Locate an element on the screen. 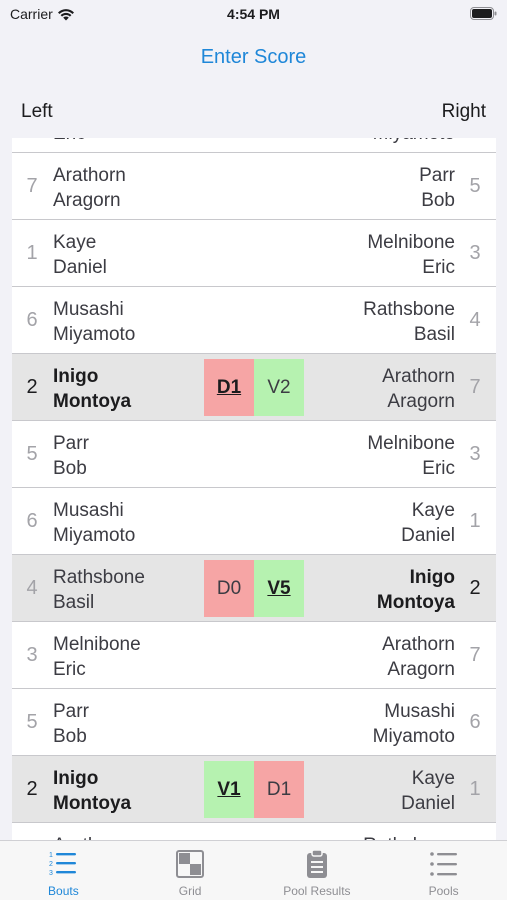 The image size is (507, 900). right-fencer-first: Melnibone is located at coordinates (411, 443).